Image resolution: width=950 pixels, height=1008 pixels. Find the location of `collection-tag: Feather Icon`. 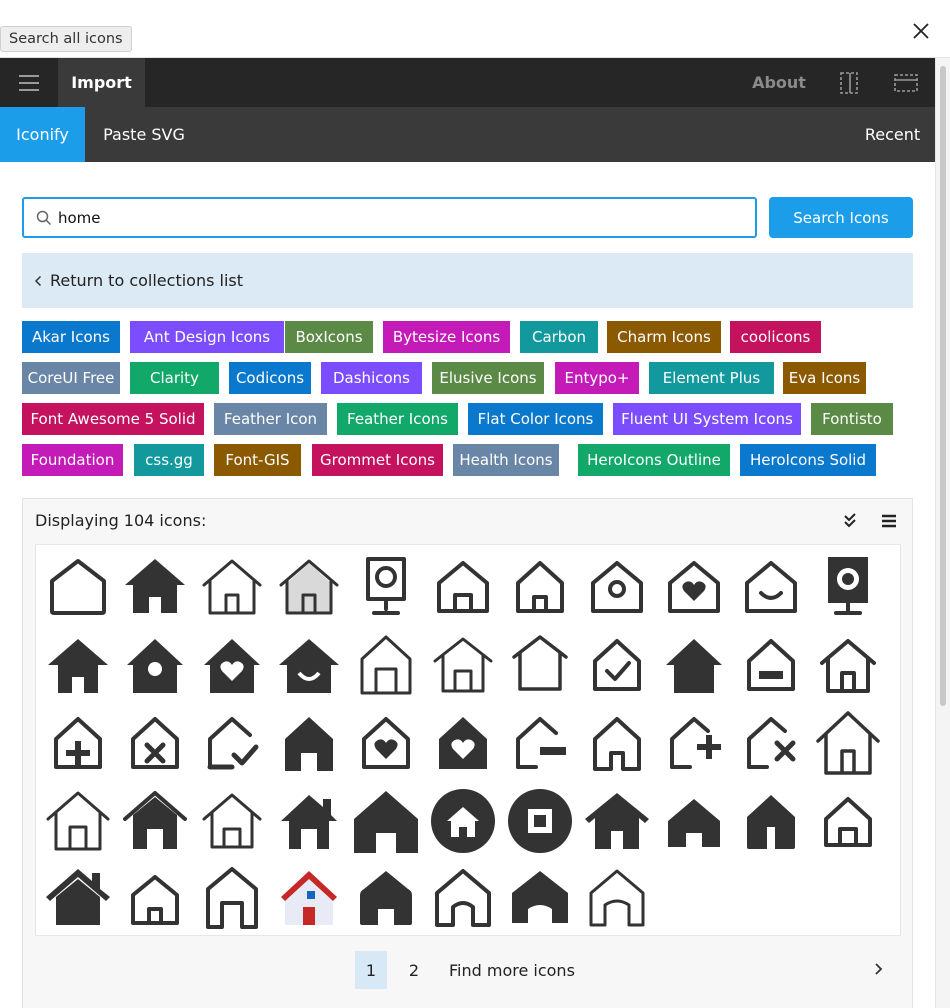

collection-tag: Feather Icon is located at coordinates (270, 419).